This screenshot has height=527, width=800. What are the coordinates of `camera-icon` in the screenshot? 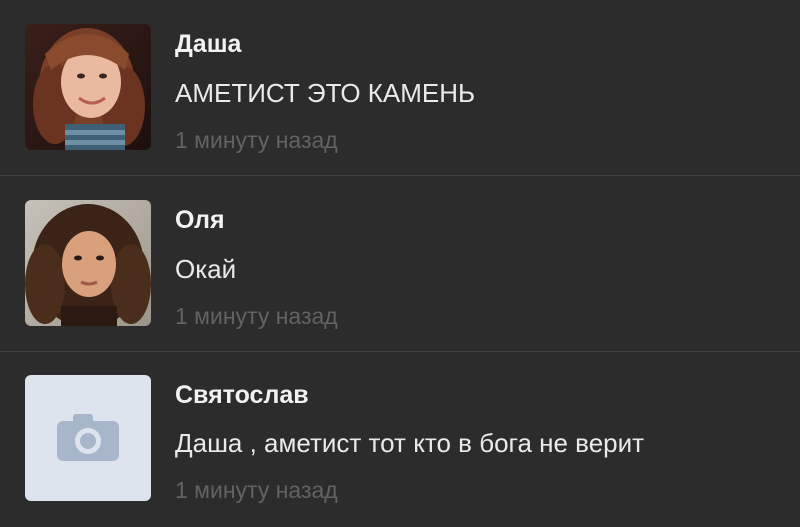 It's located at (88, 438).